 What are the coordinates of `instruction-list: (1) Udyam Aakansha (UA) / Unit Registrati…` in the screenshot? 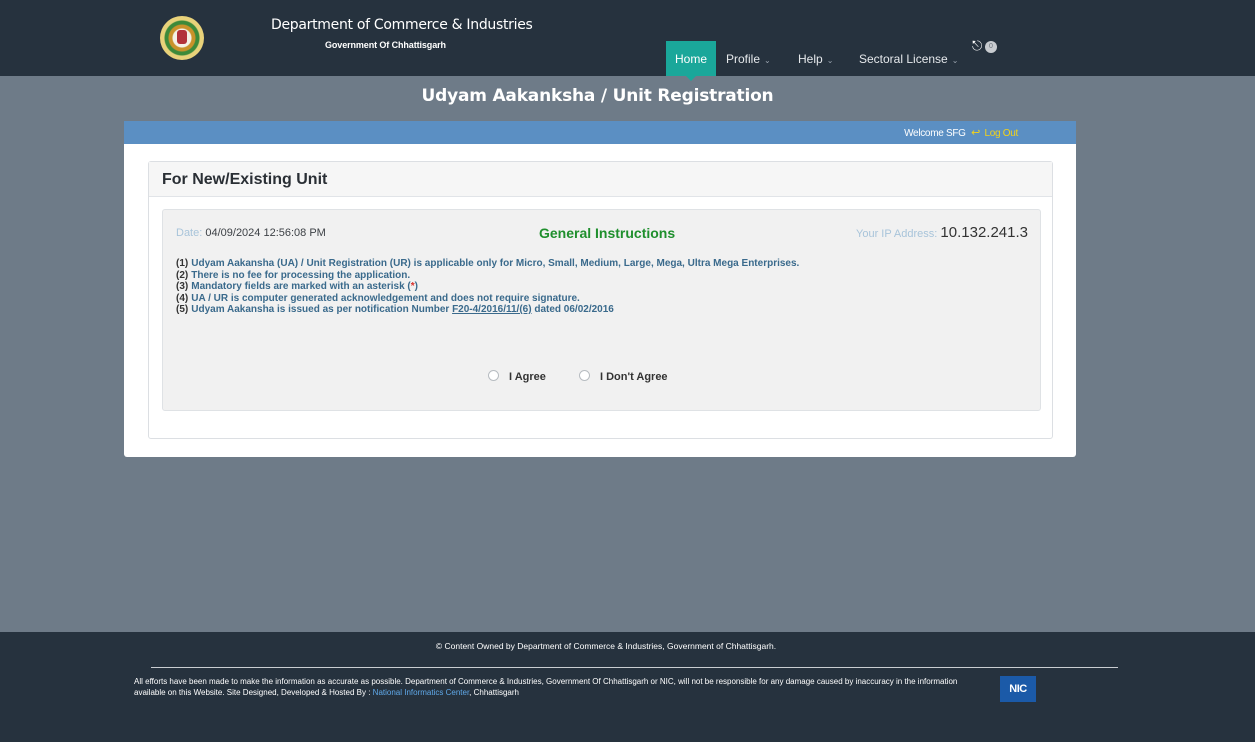 It's located at (487, 287).